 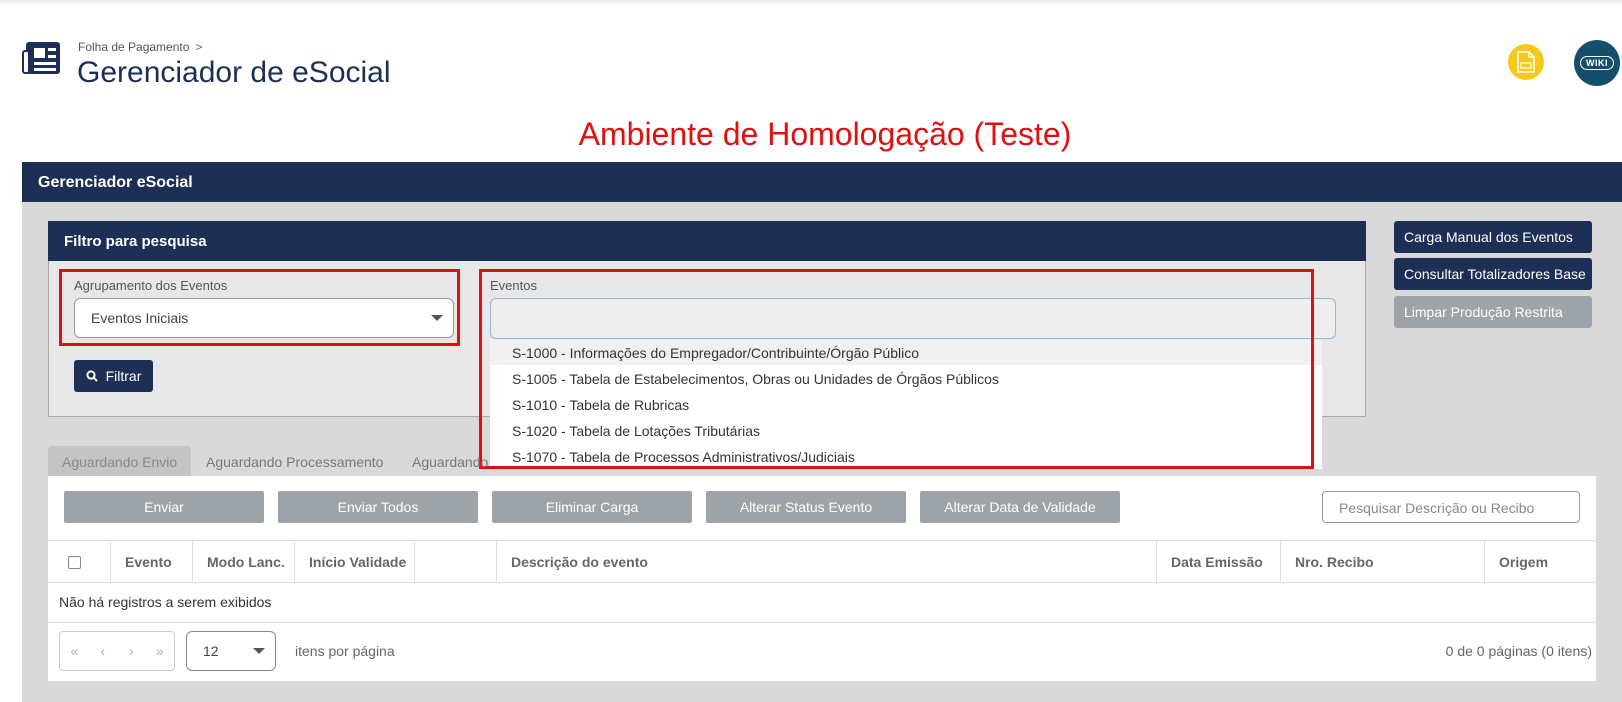 What do you see at coordinates (133, 47) in the screenshot?
I see `breadcrumb-item: Folha de Pagamento` at bounding box center [133, 47].